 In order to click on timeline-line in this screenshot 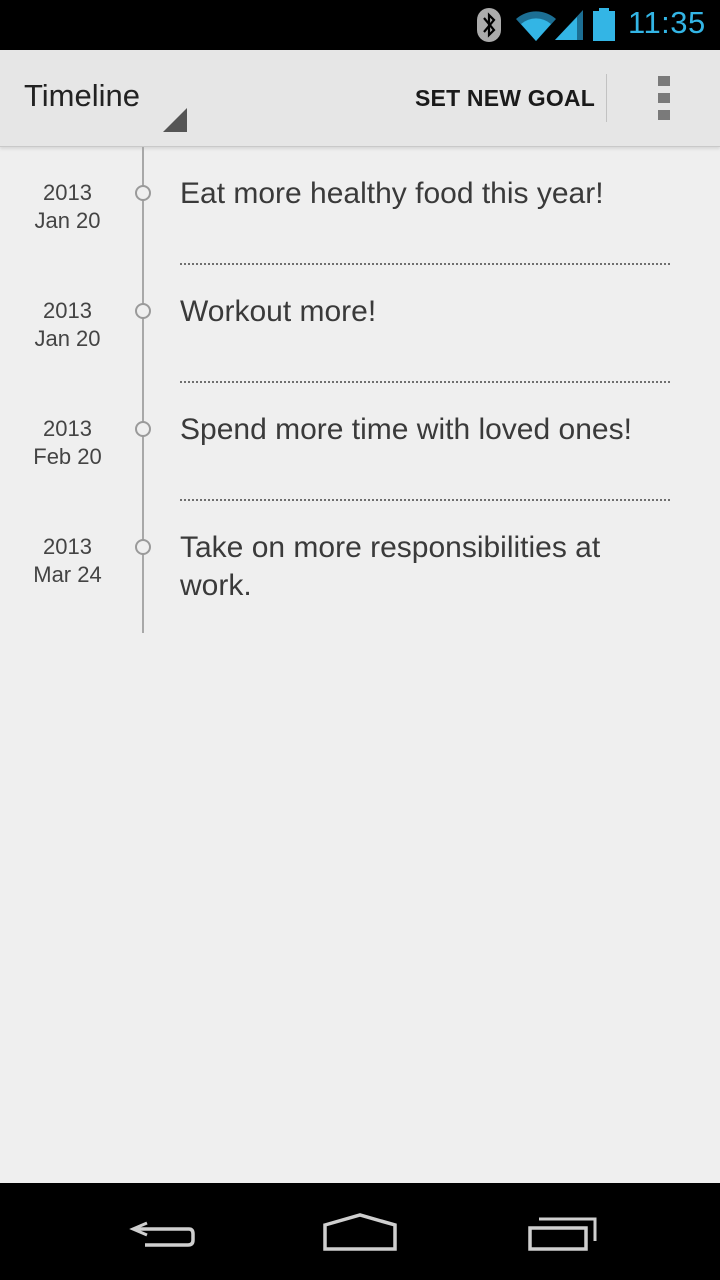, I will do `click(143, 390)`.